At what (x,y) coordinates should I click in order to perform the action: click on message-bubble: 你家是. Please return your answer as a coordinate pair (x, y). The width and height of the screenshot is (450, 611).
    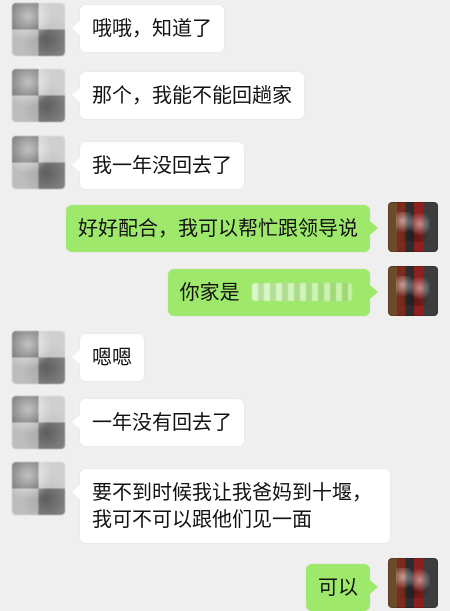
    Looking at the image, I should click on (273, 292).